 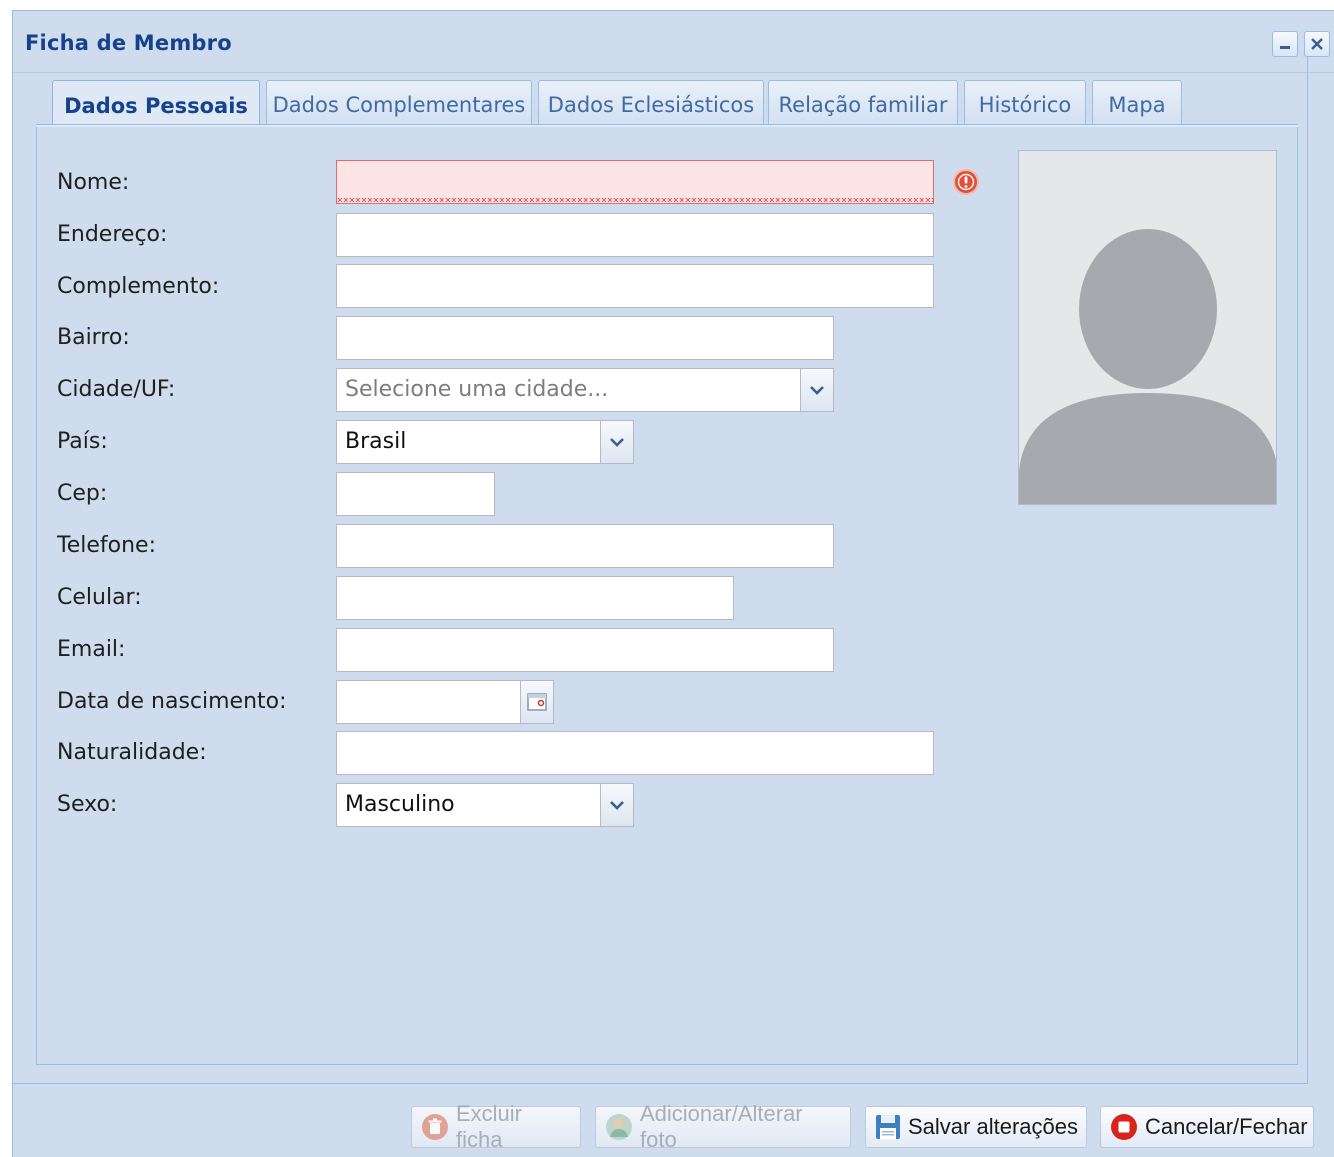 I want to click on add-photo-button: Adicionar/Alterar foto, so click(x=723, y=1126).